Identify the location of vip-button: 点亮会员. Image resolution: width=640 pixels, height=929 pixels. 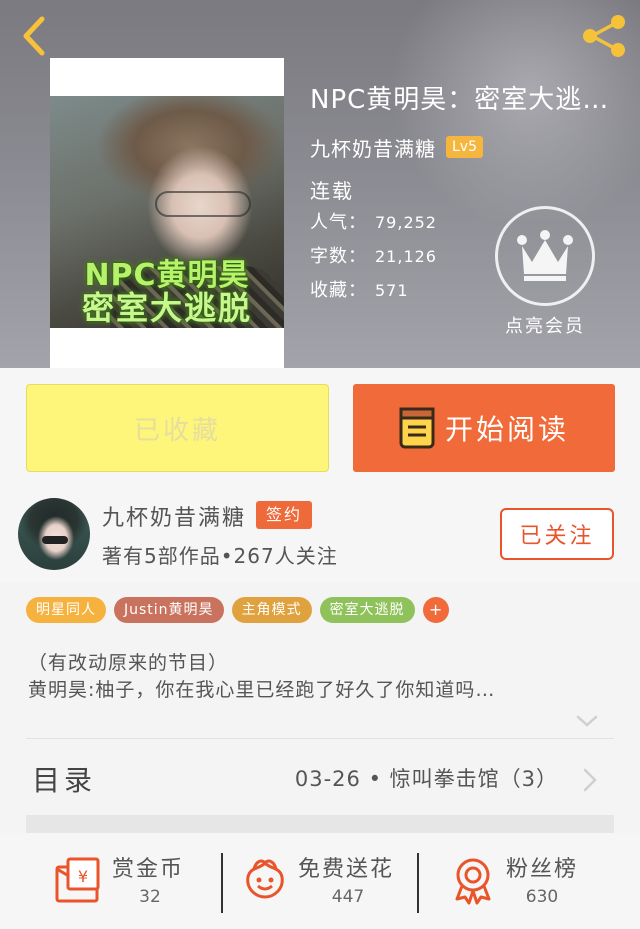
(545, 271).